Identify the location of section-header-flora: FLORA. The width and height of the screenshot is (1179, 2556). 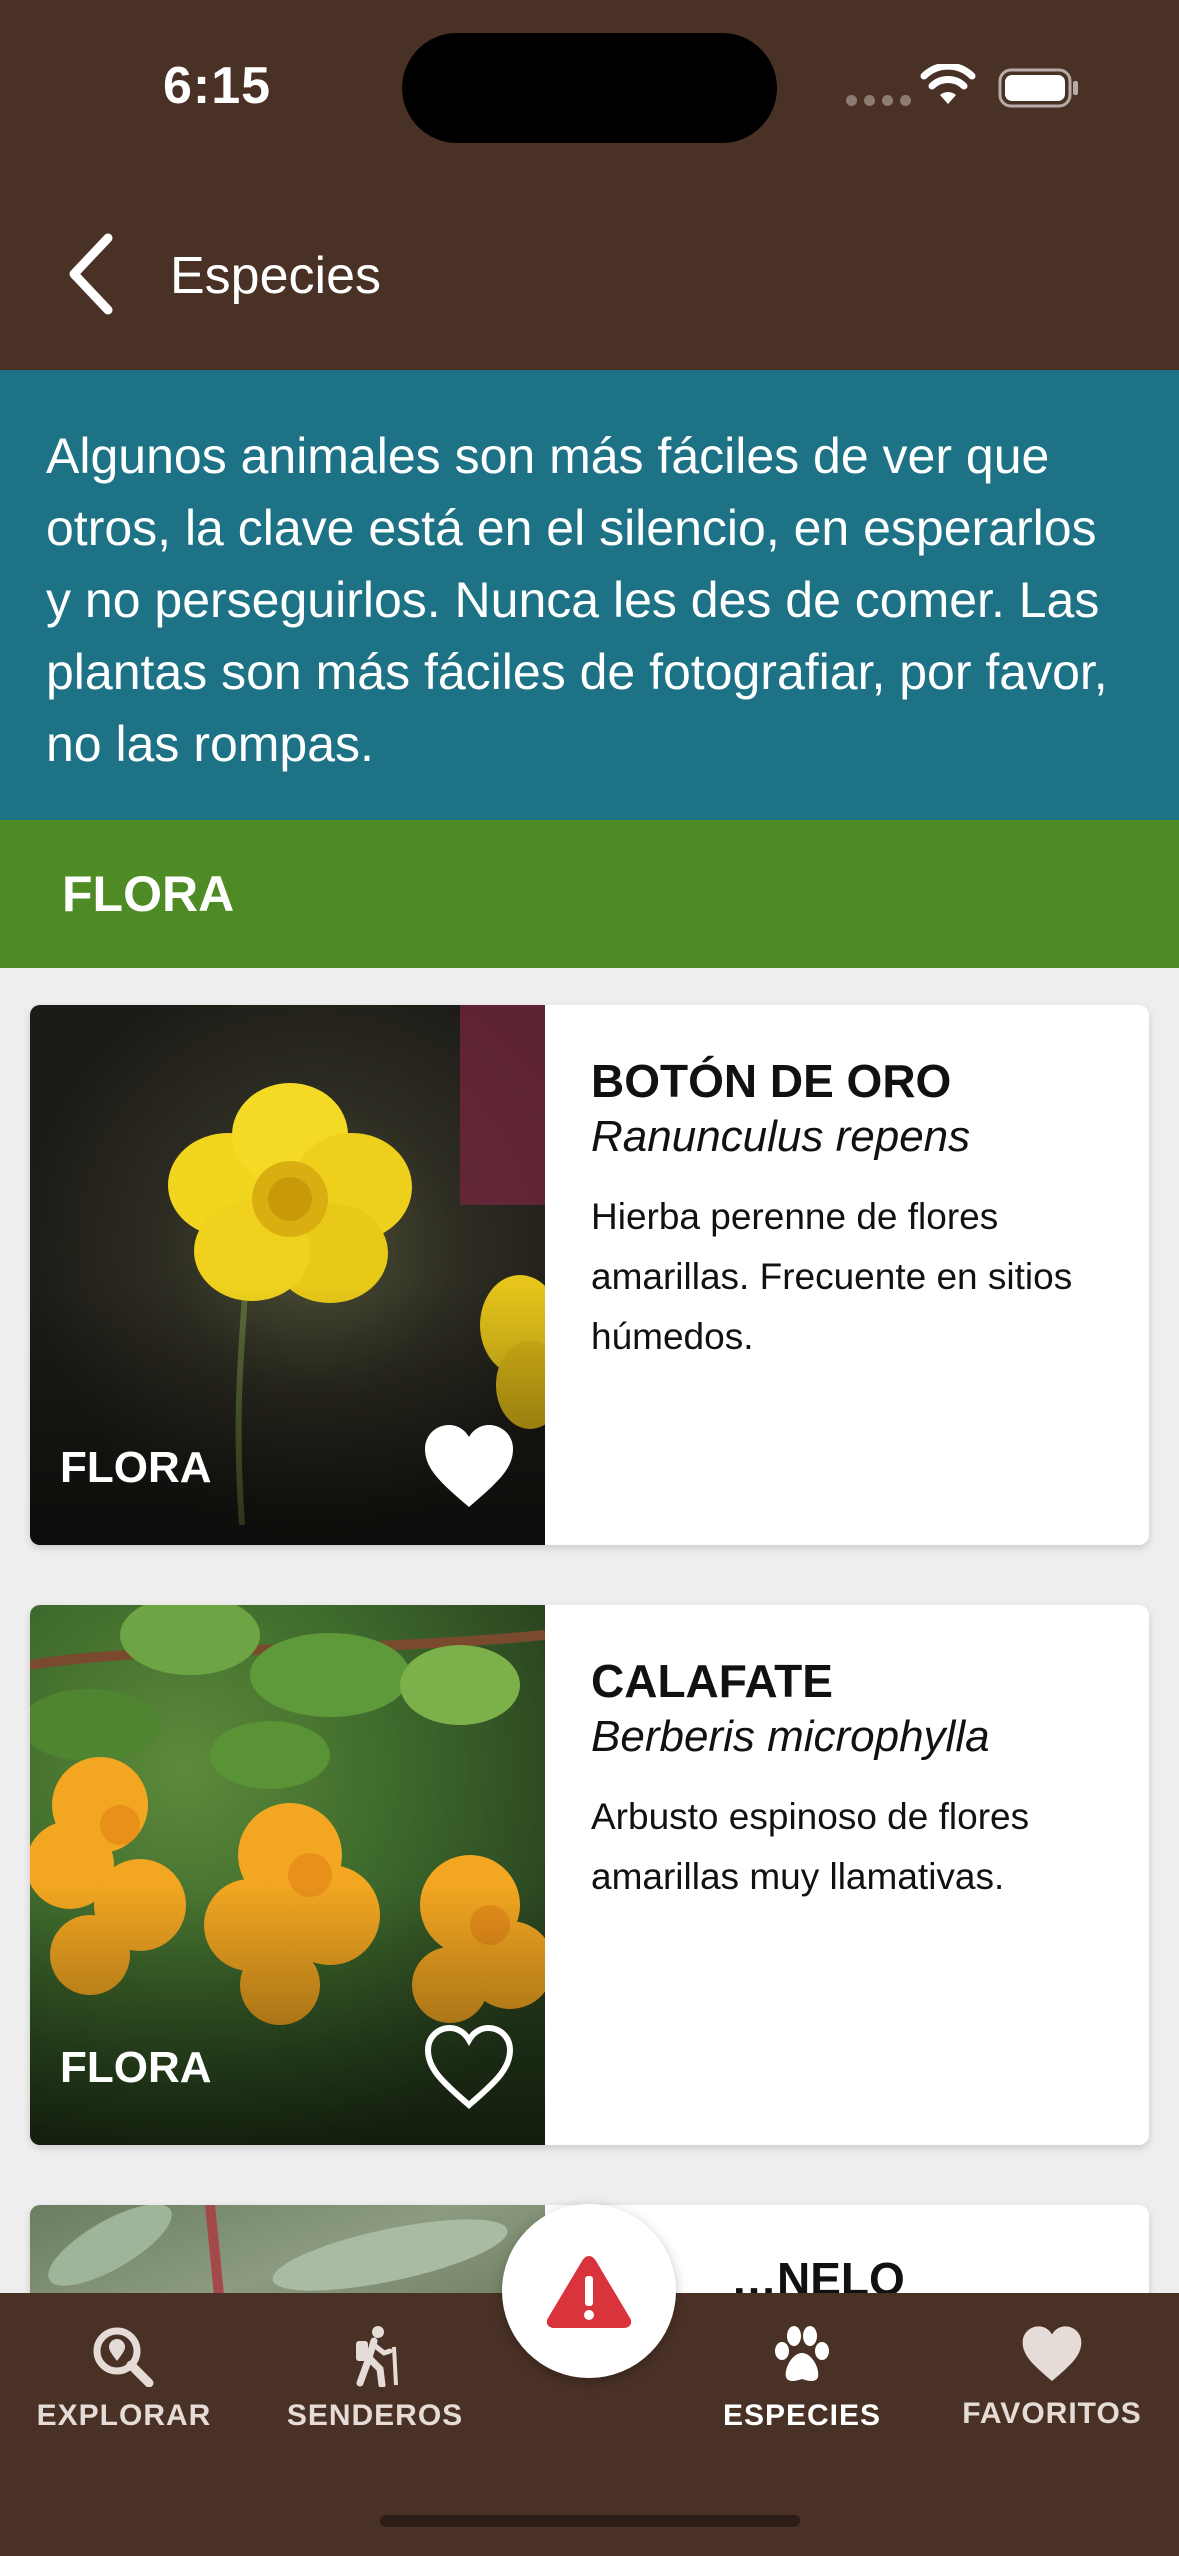
(589, 894).